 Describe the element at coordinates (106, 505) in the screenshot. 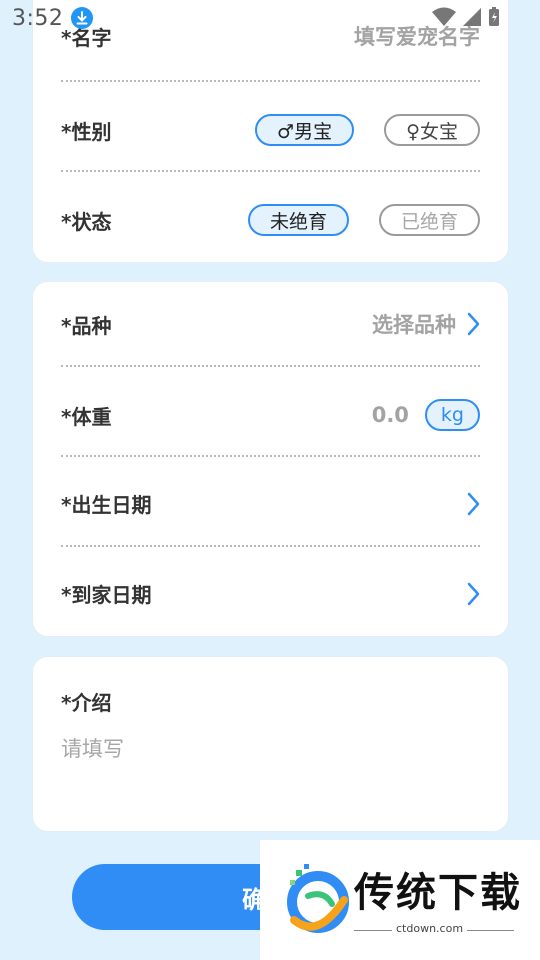

I see `birth-date-label: *出生日期` at that location.